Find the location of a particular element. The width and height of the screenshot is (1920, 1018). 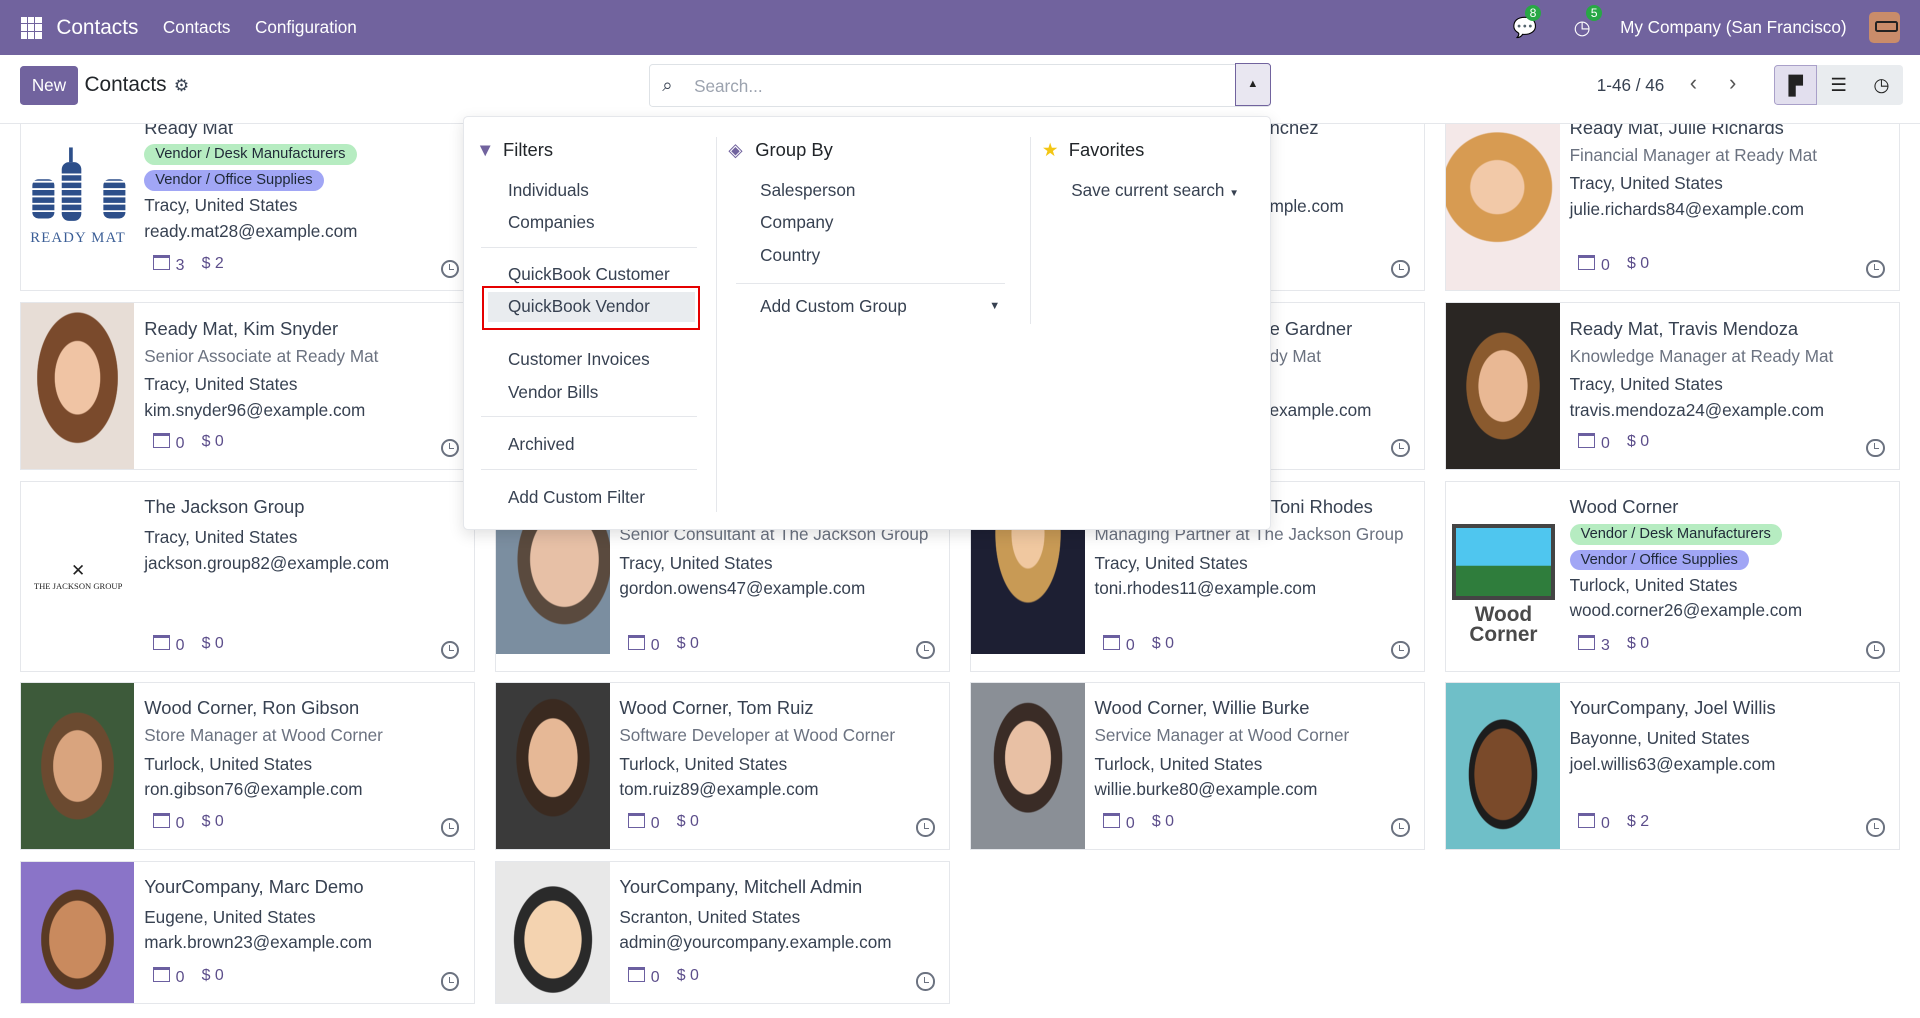

contact-name: Ready Mat, Kim Snyder is located at coordinates (241, 328).